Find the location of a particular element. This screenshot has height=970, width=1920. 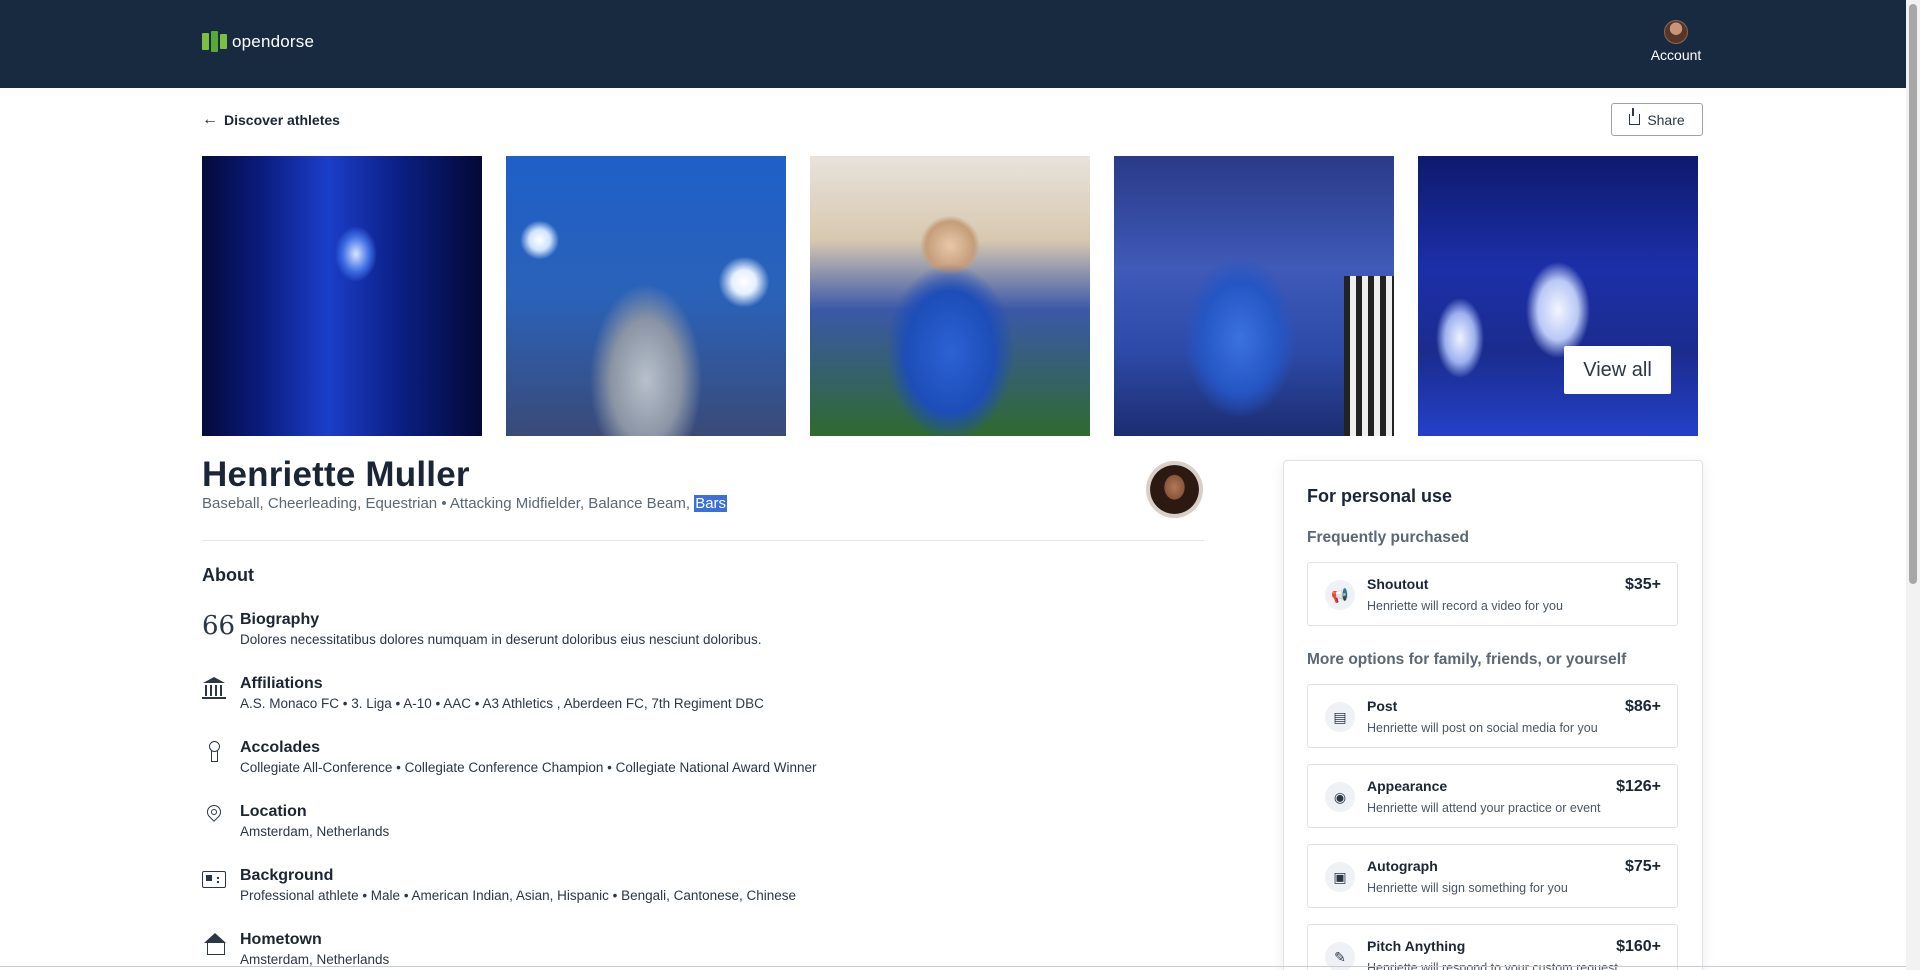

offer-price: $86+ is located at coordinates (1642, 706).